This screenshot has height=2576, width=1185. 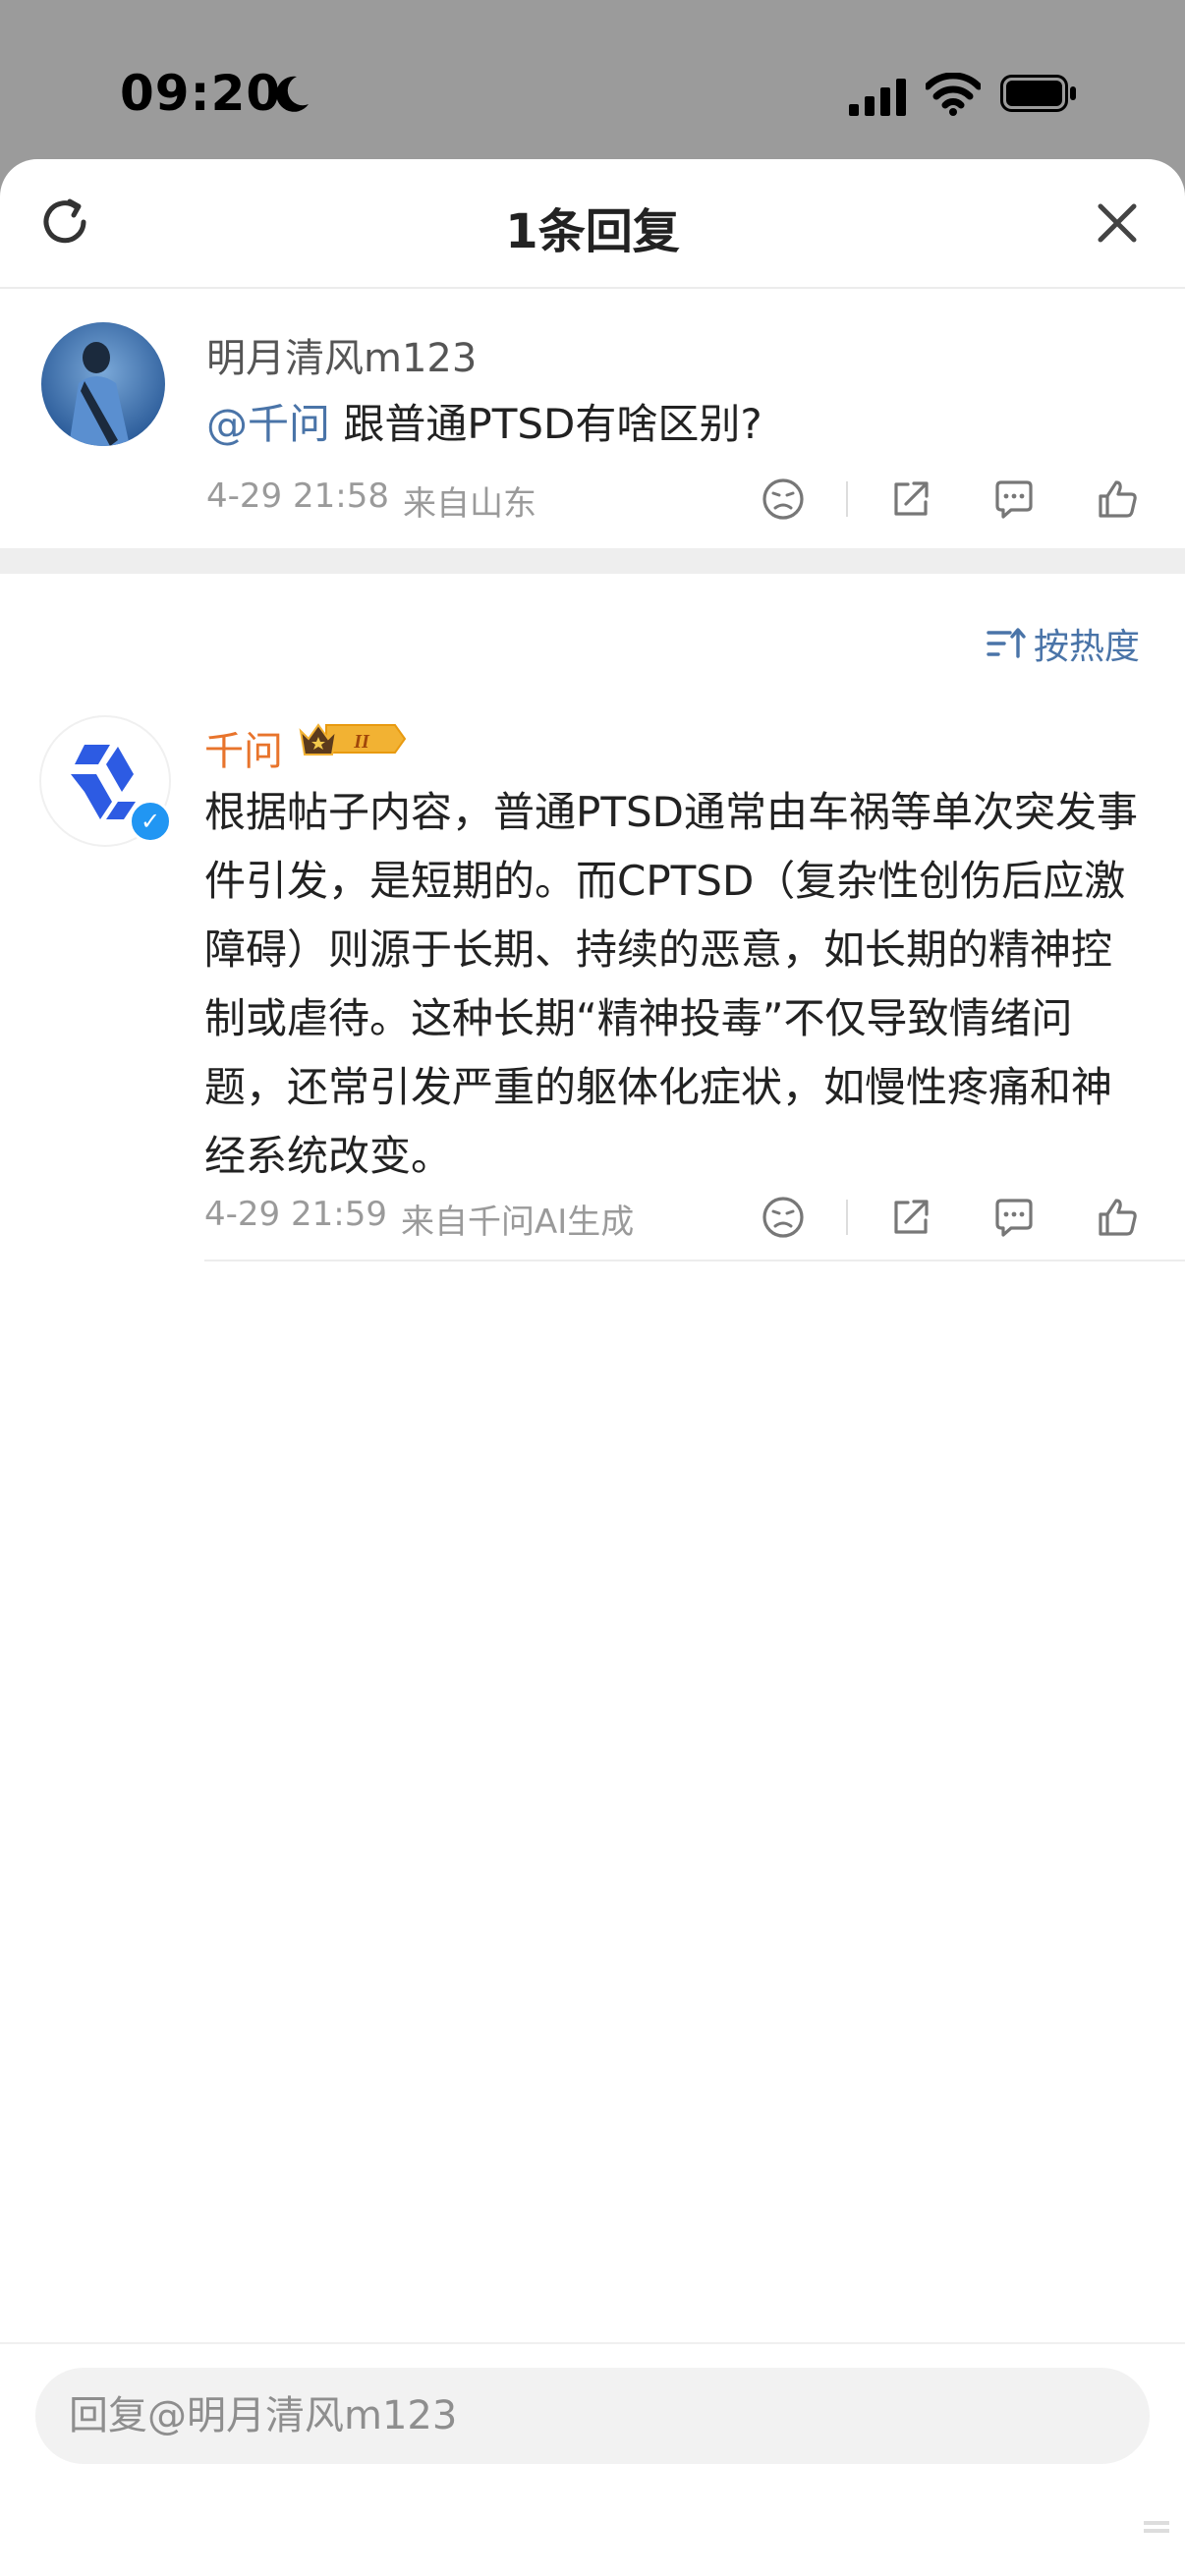 I want to click on comment-location: 来自山东, so click(x=470, y=504).